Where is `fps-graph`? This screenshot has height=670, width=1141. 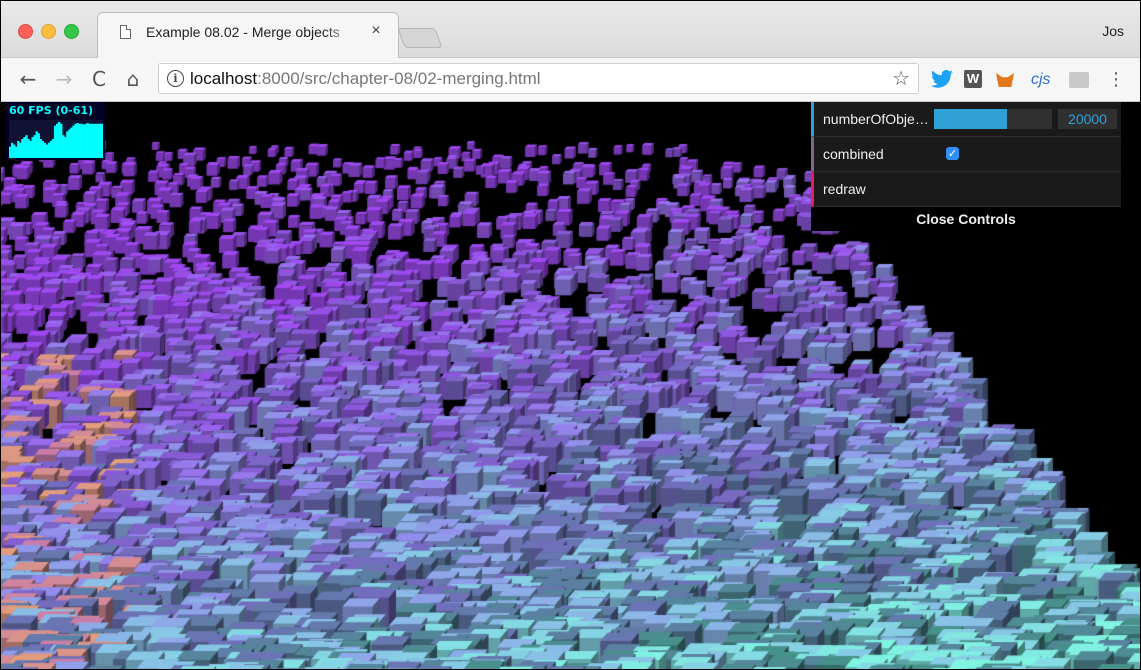
fps-graph is located at coordinates (56, 139).